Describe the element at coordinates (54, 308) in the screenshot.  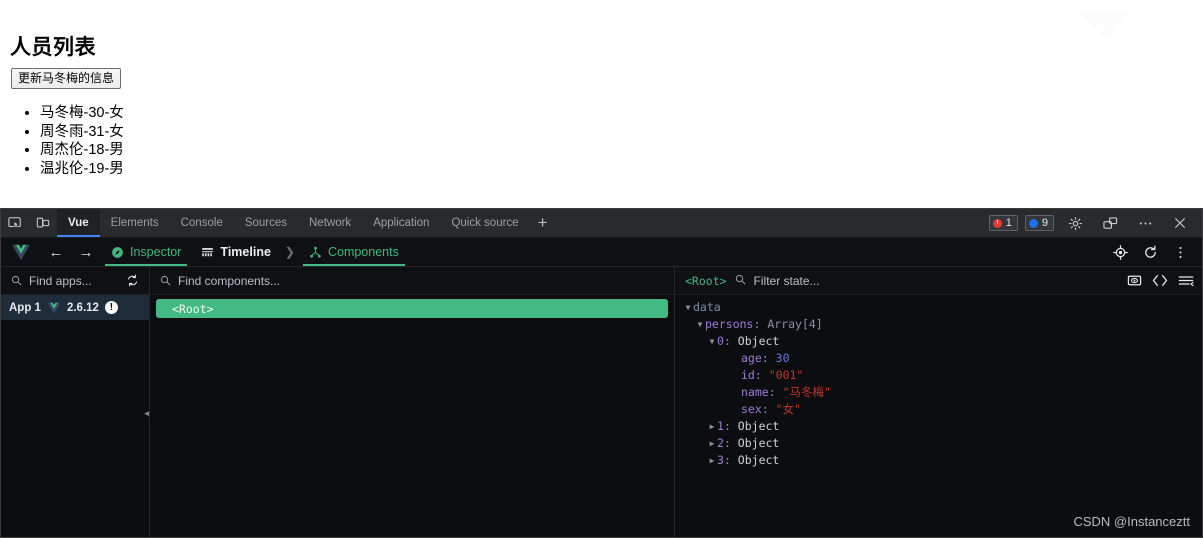
I see `vue-logo-small-icon` at that location.